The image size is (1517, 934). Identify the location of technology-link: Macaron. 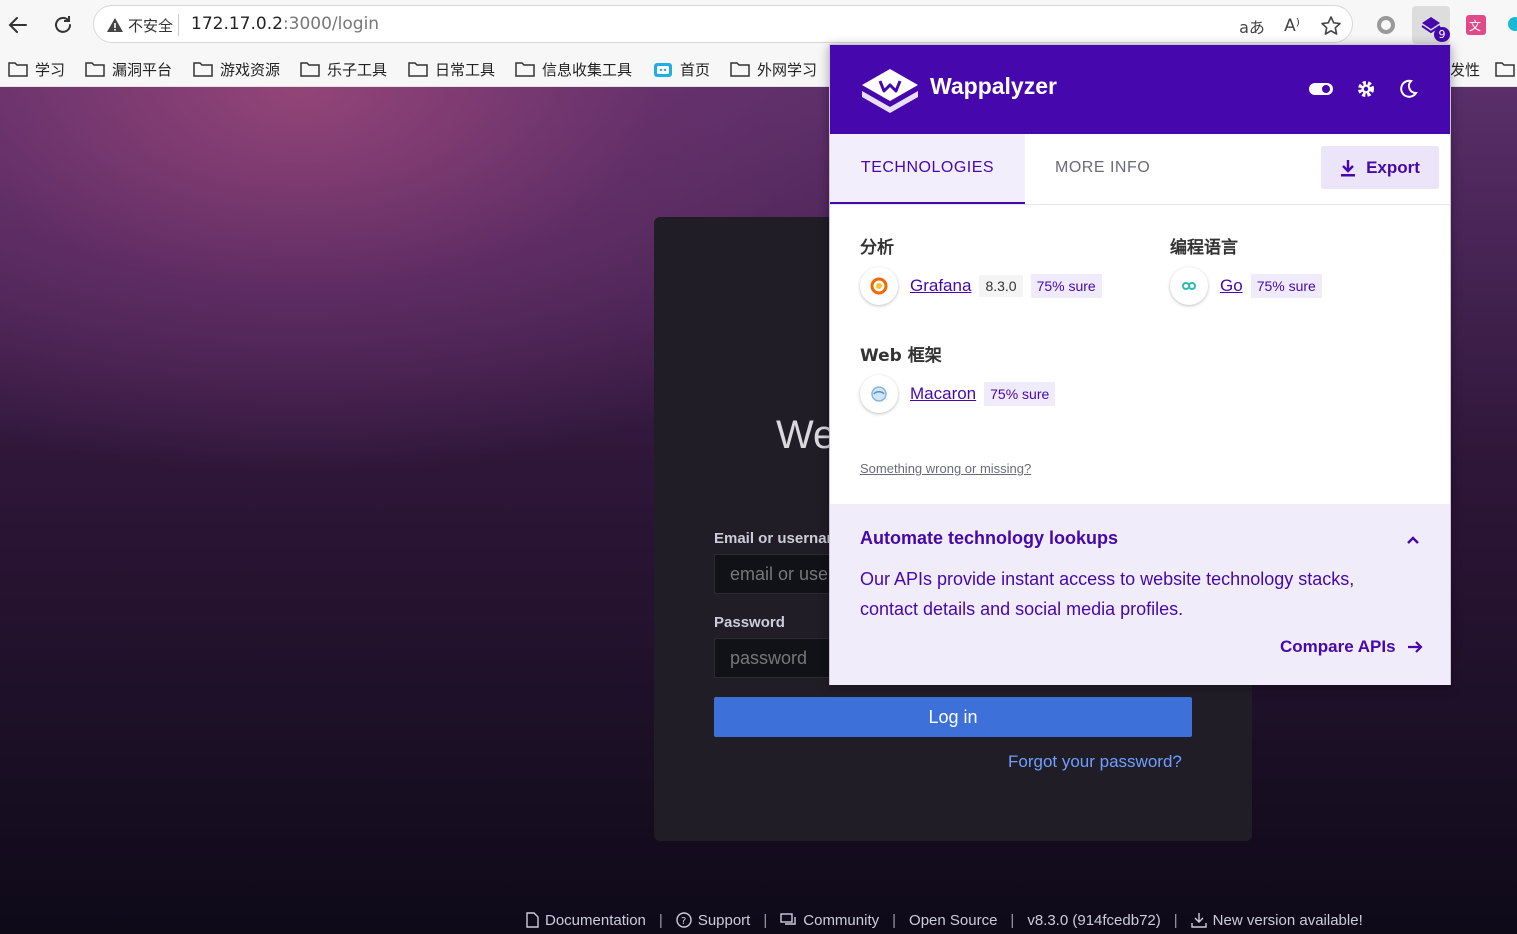
(943, 394).